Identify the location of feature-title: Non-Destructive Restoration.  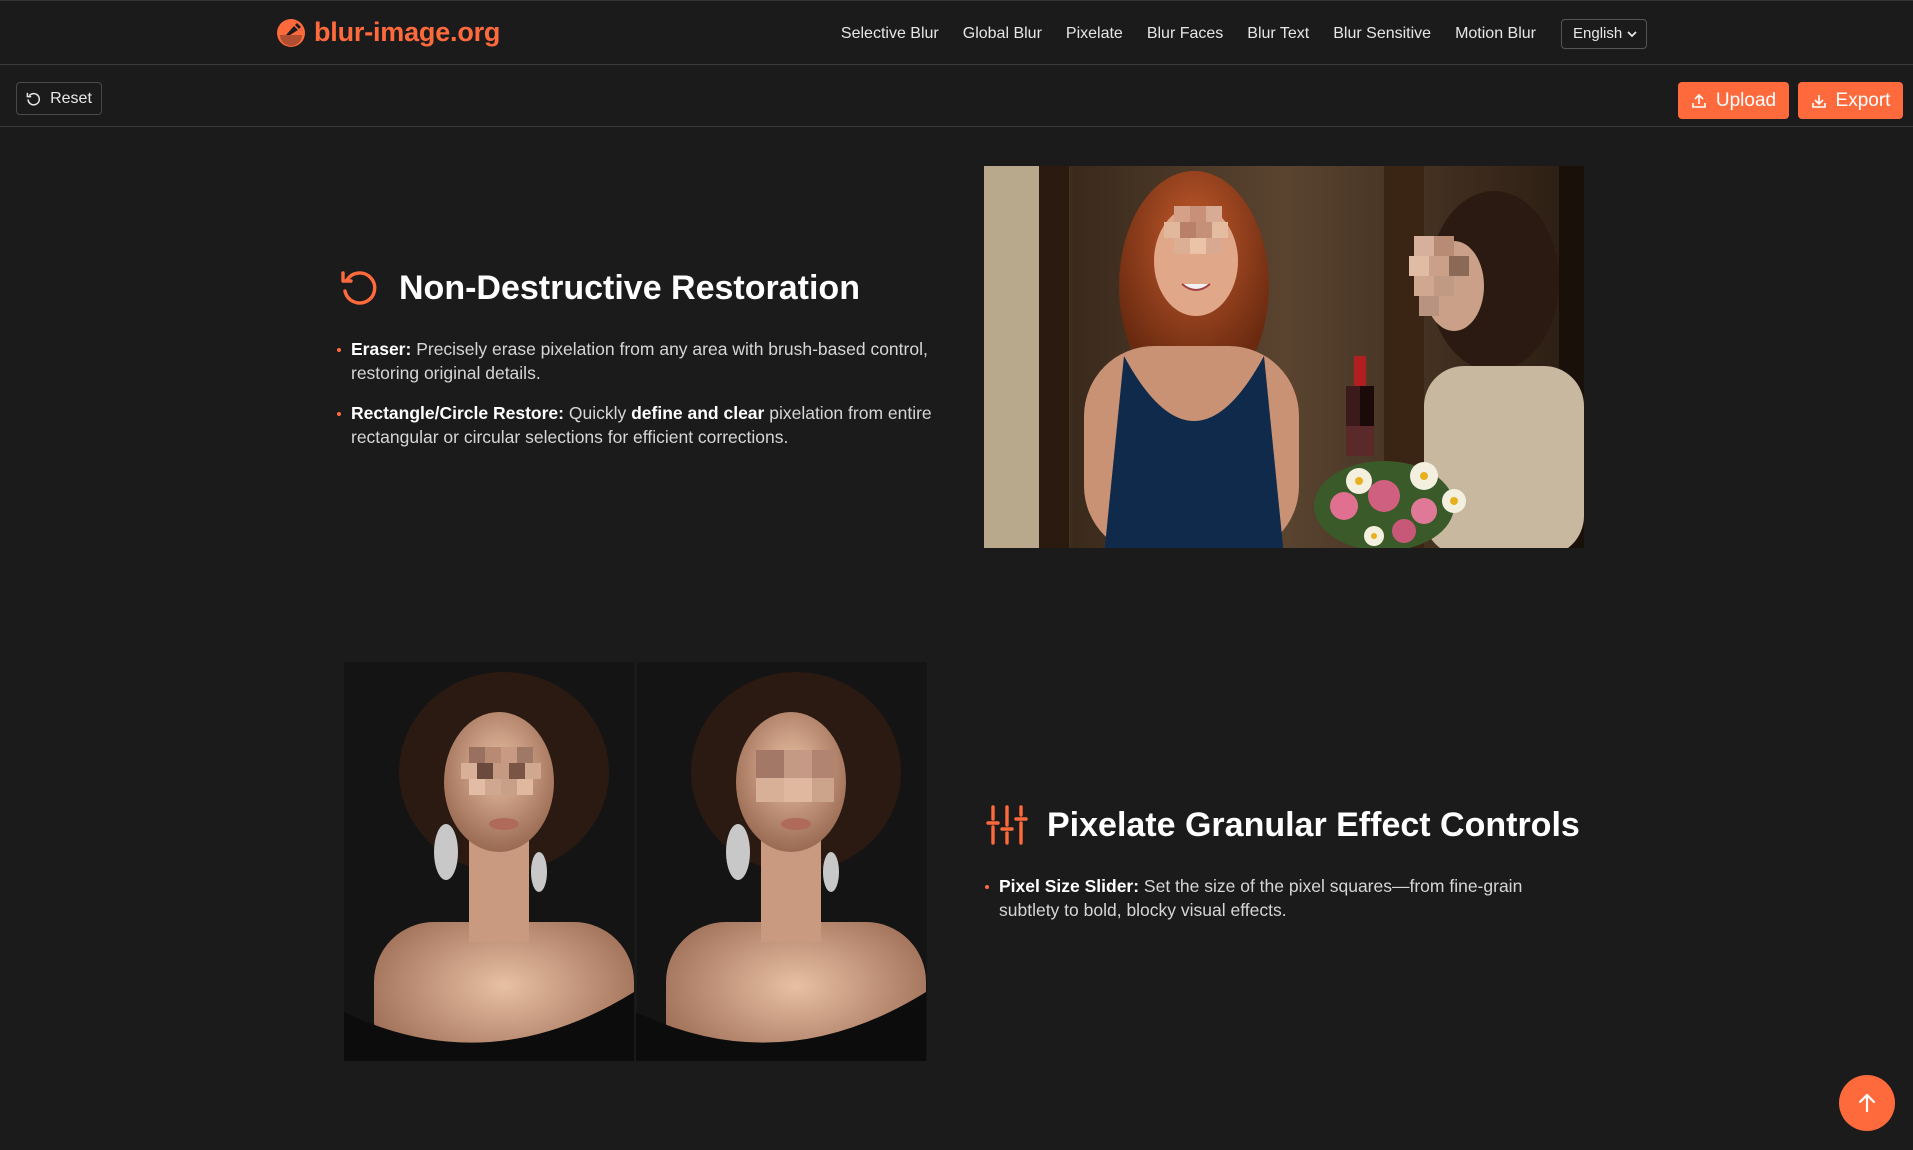
(629, 287).